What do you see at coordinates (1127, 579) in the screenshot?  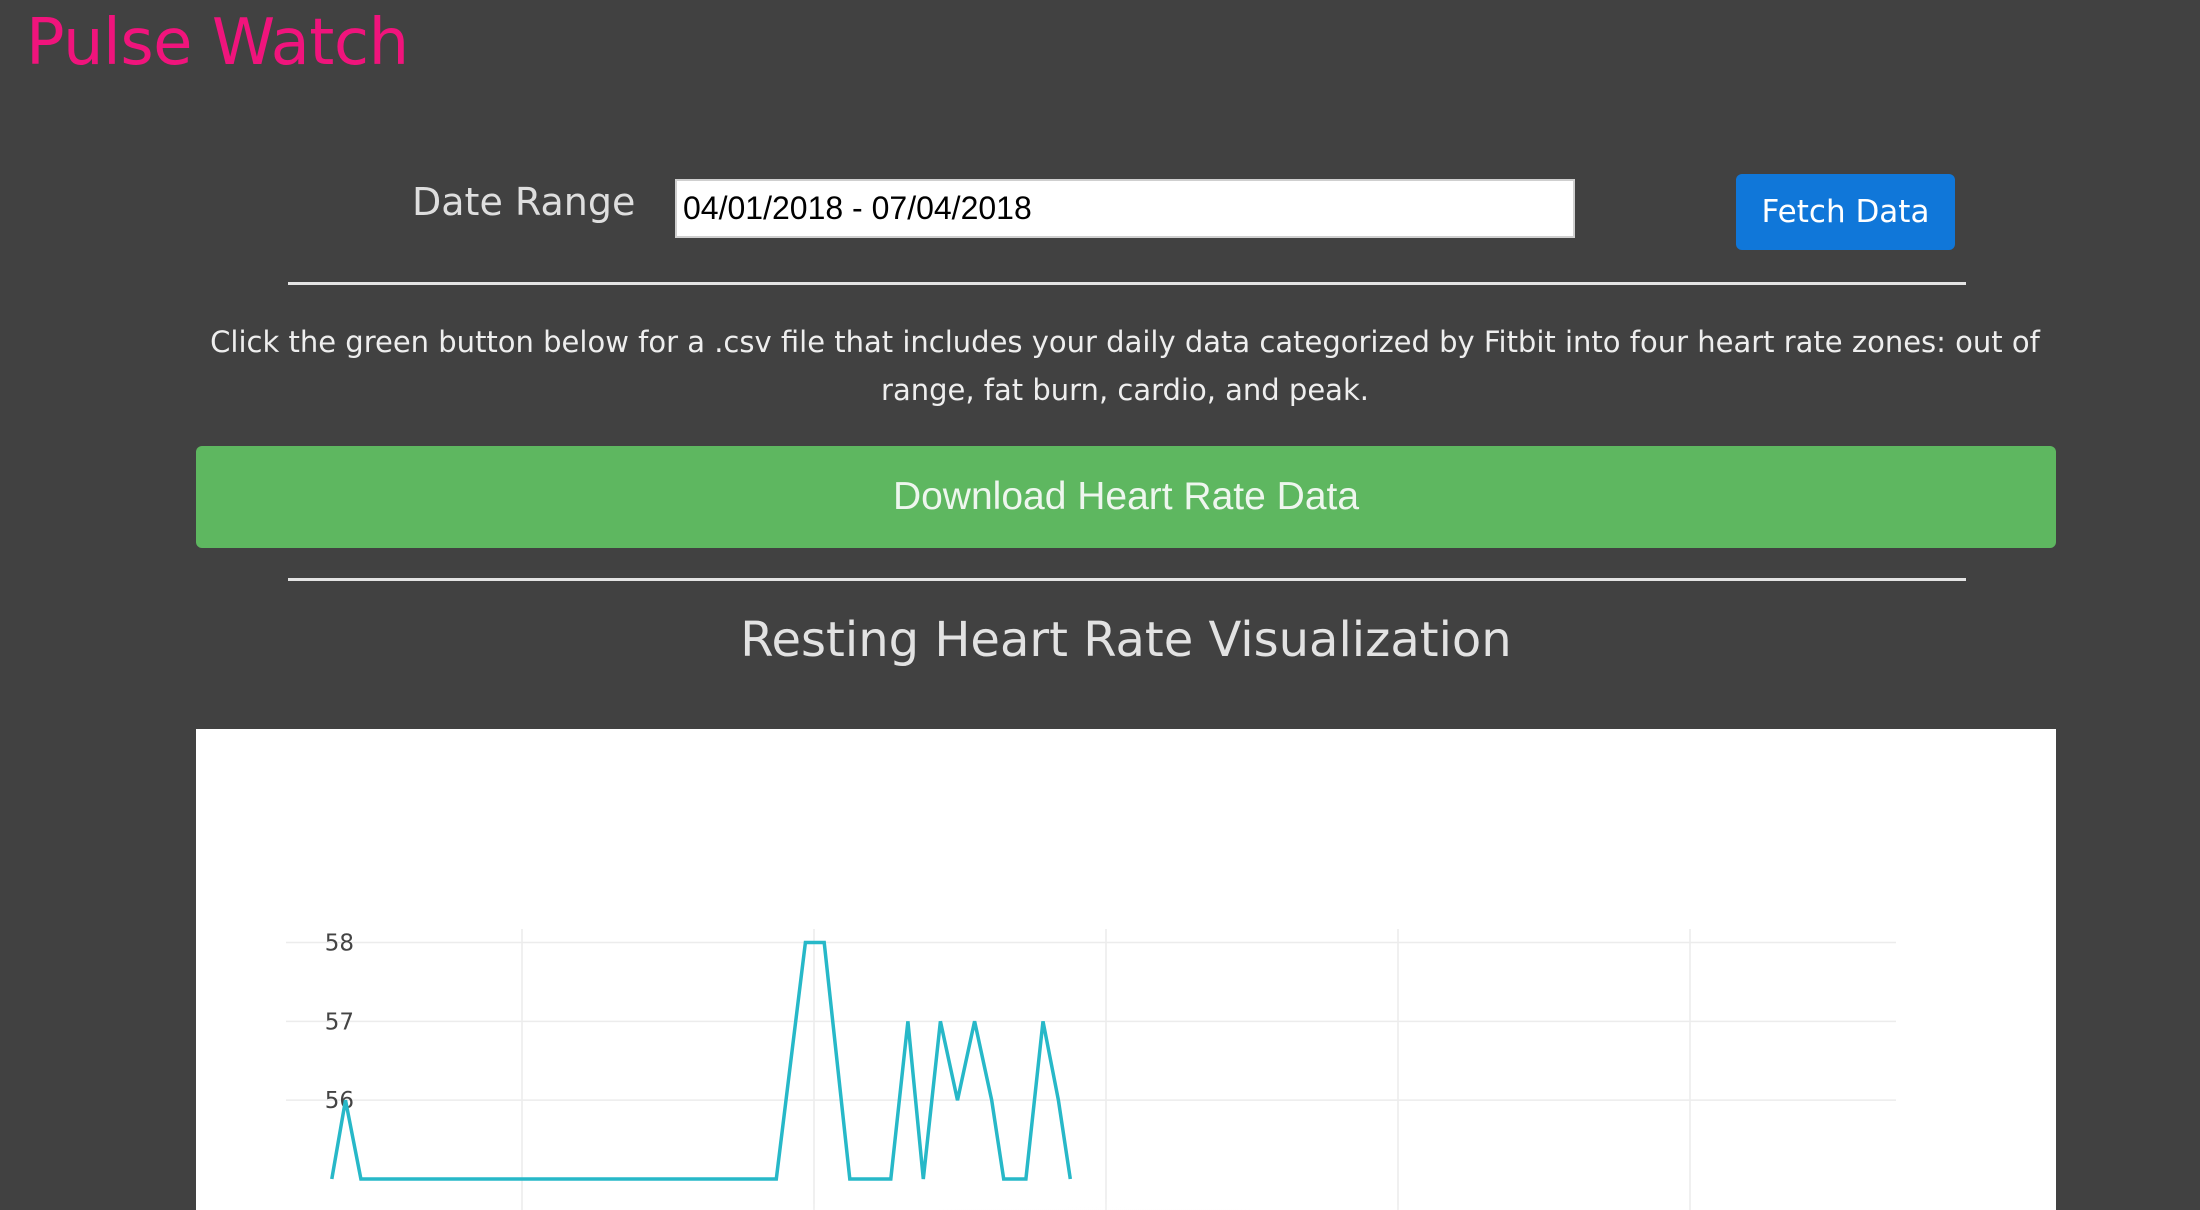 I see `bottom-divider` at bounding box center [1127, 579].